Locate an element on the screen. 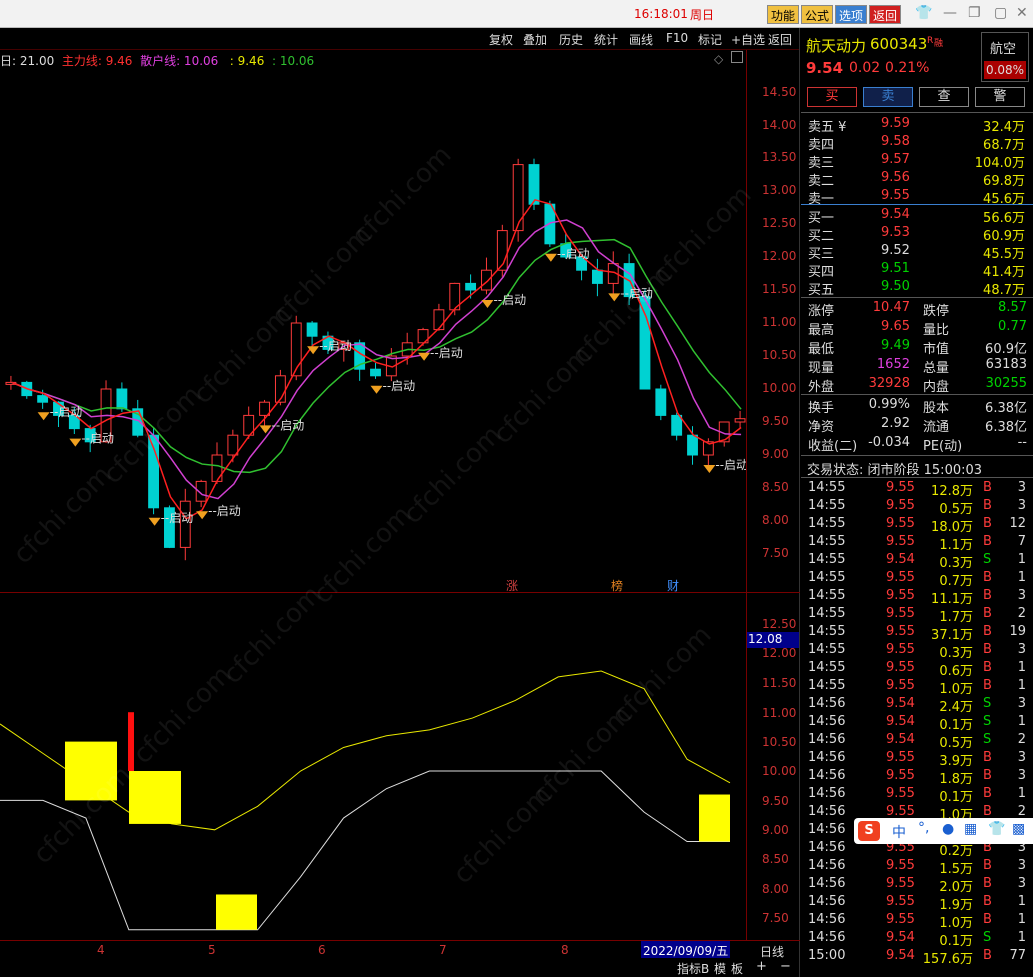 The height and width of the screenshot is (977, 1033). bid-row: 买三 9.52 45.5万 is located at coordinates (917, 252).